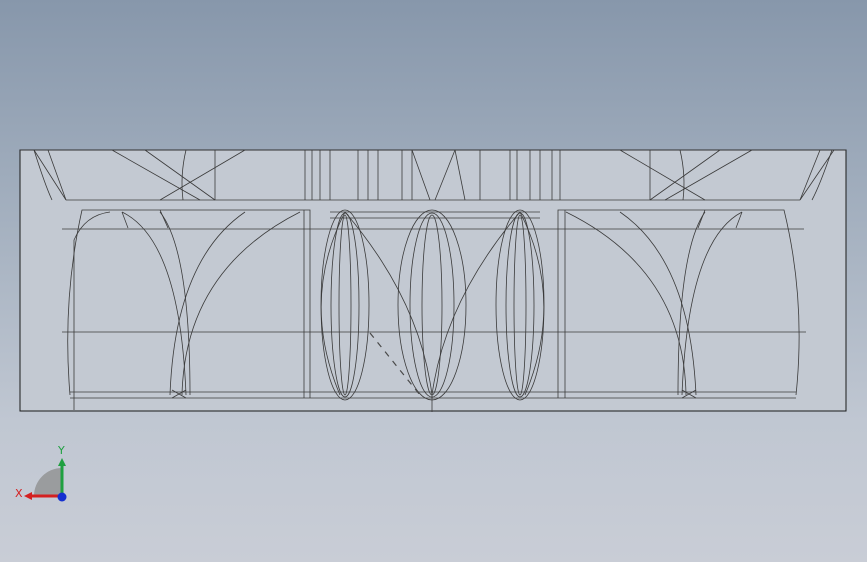 The image size is (867, 562). I want to click on x-axis-label: X, so click(19, 493).